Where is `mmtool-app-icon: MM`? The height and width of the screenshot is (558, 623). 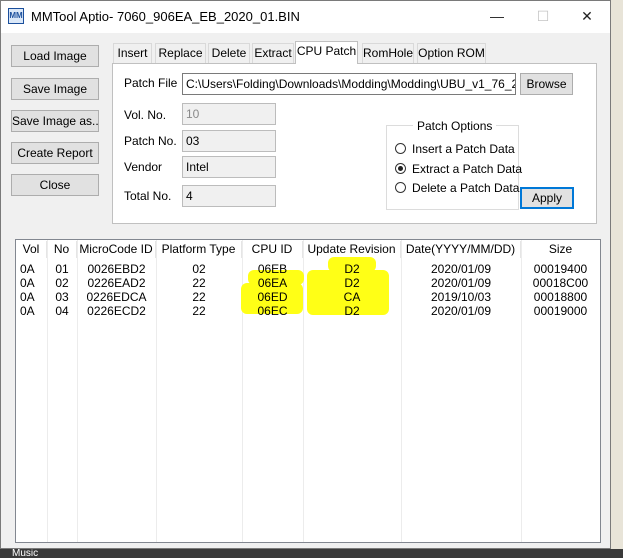 mmtool-app-icon: MM is located at coordinates (16, 16).